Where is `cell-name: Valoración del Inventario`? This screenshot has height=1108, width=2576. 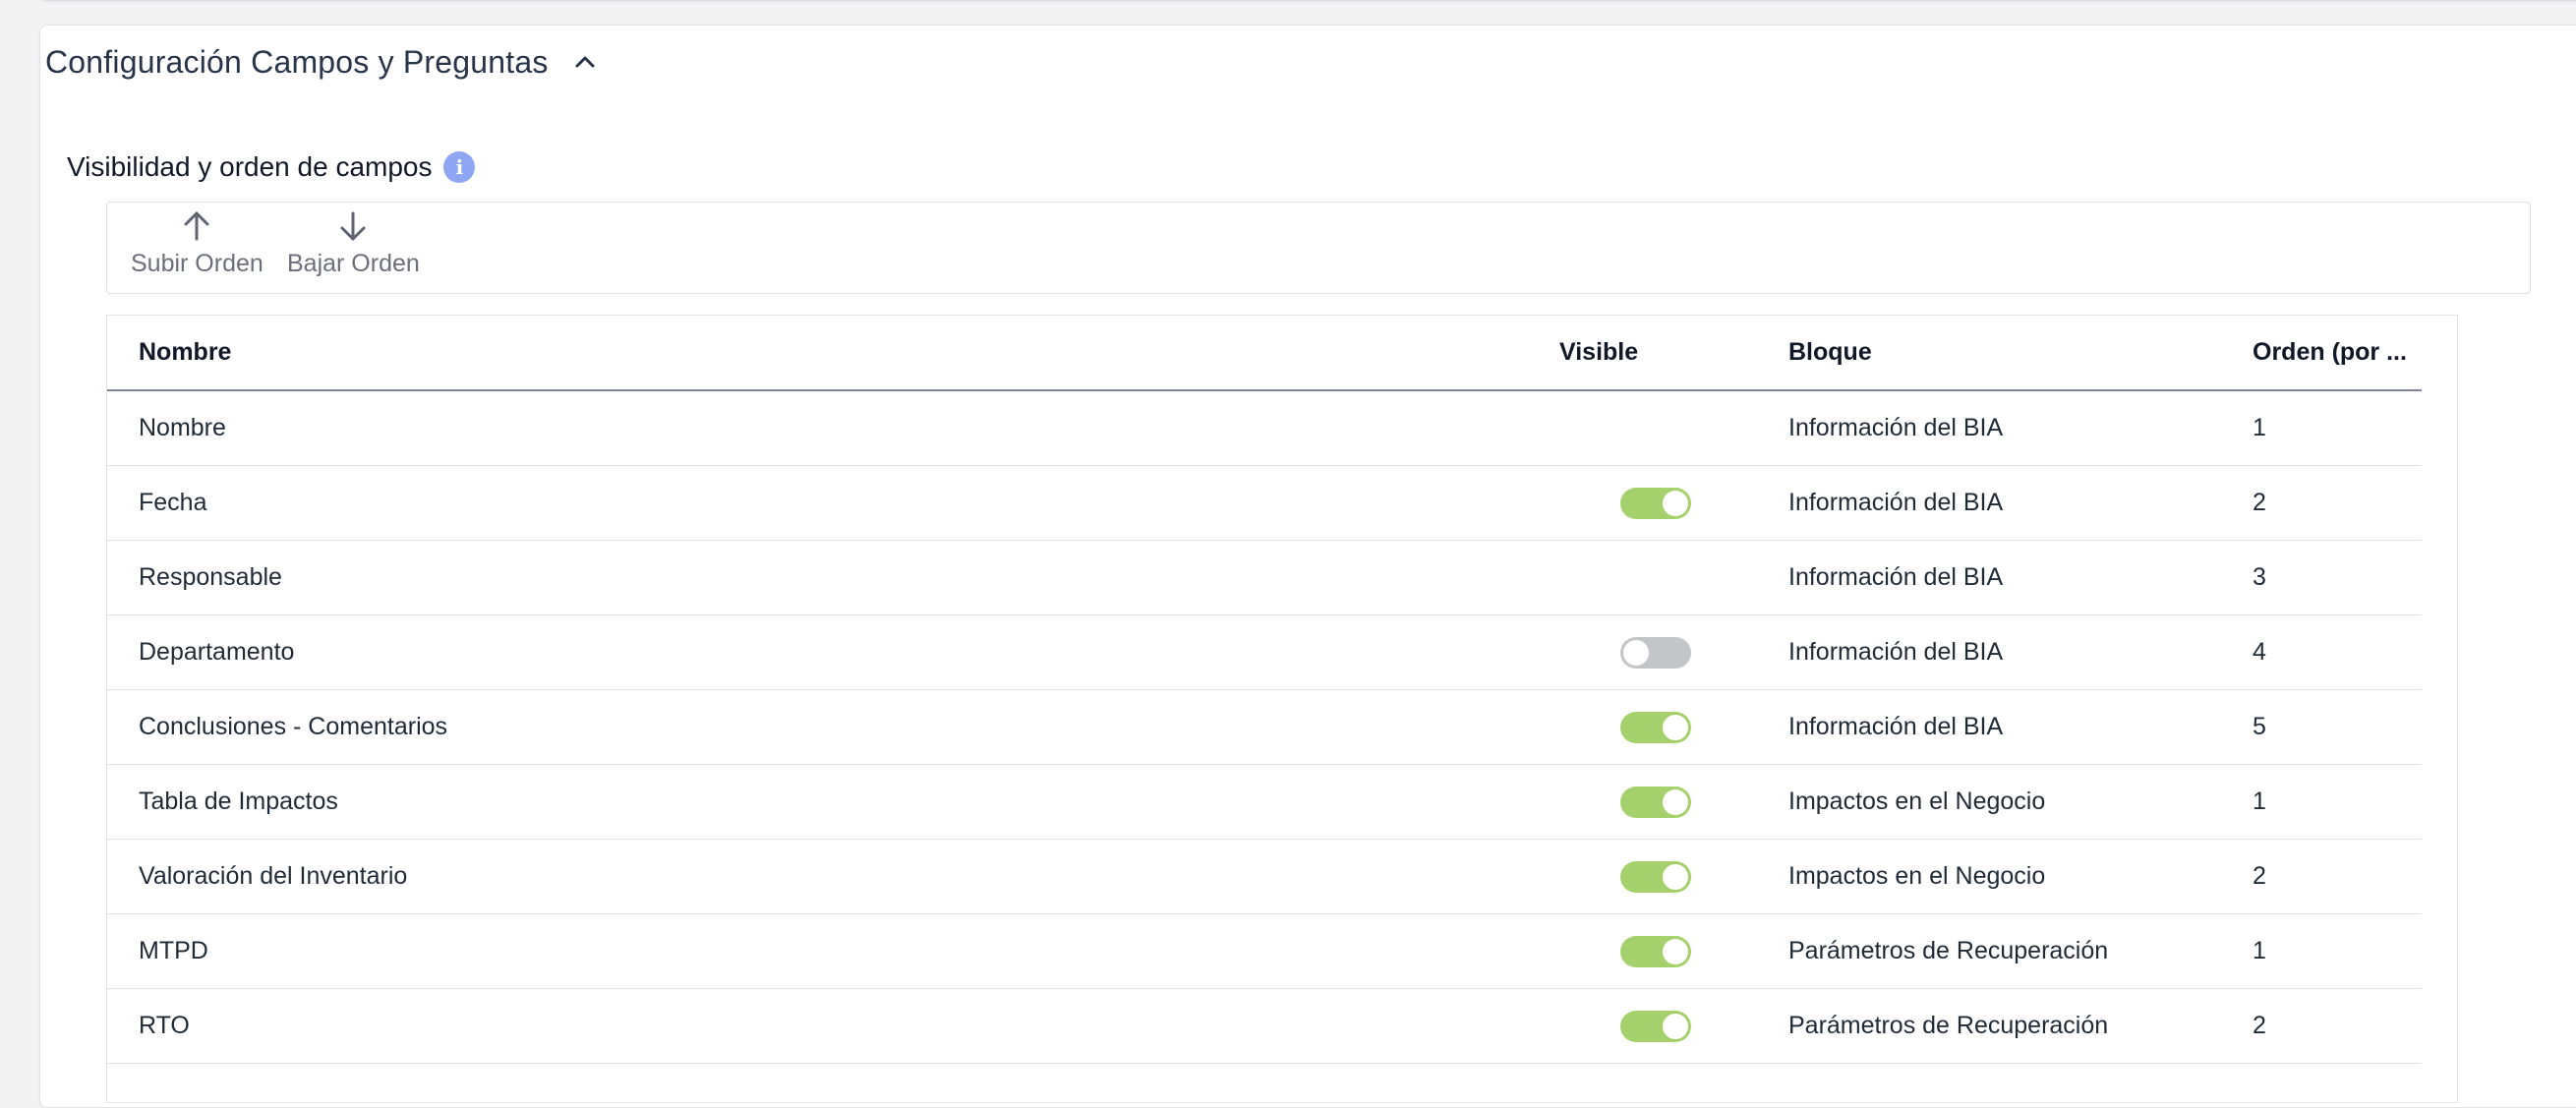 cell-name: Valoración del Inventario is located at coordinates (833, 876).